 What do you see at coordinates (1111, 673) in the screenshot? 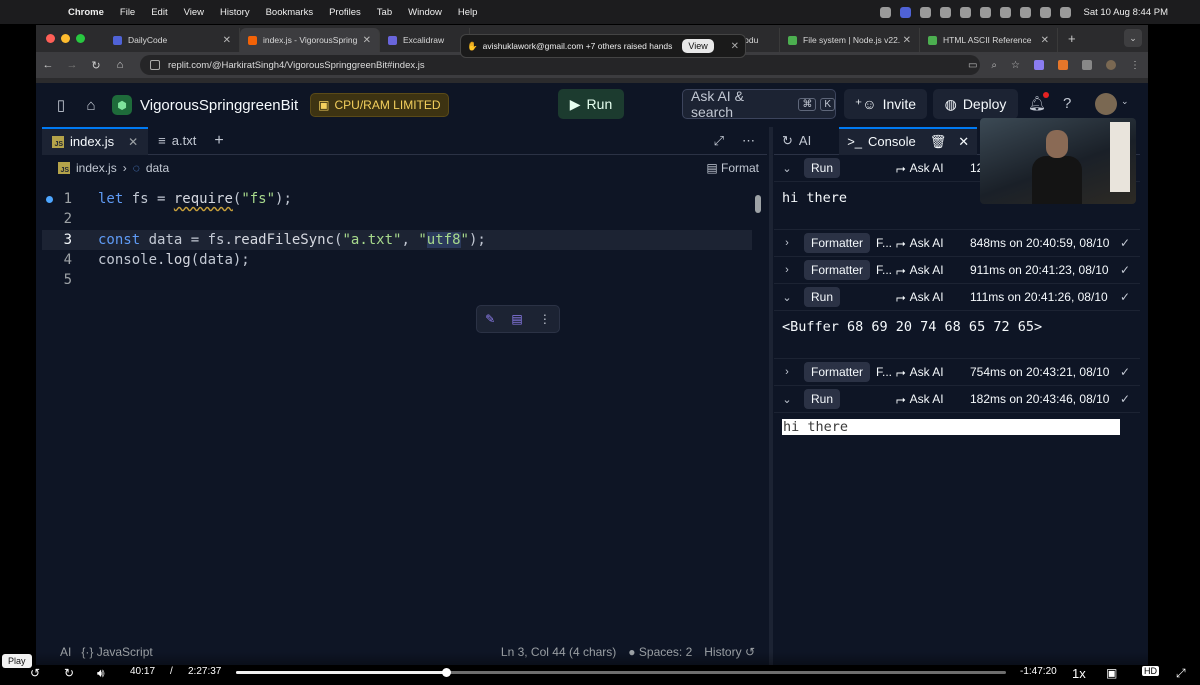
I see `pip-icon: ▣` at bounding box center [1111, 673].